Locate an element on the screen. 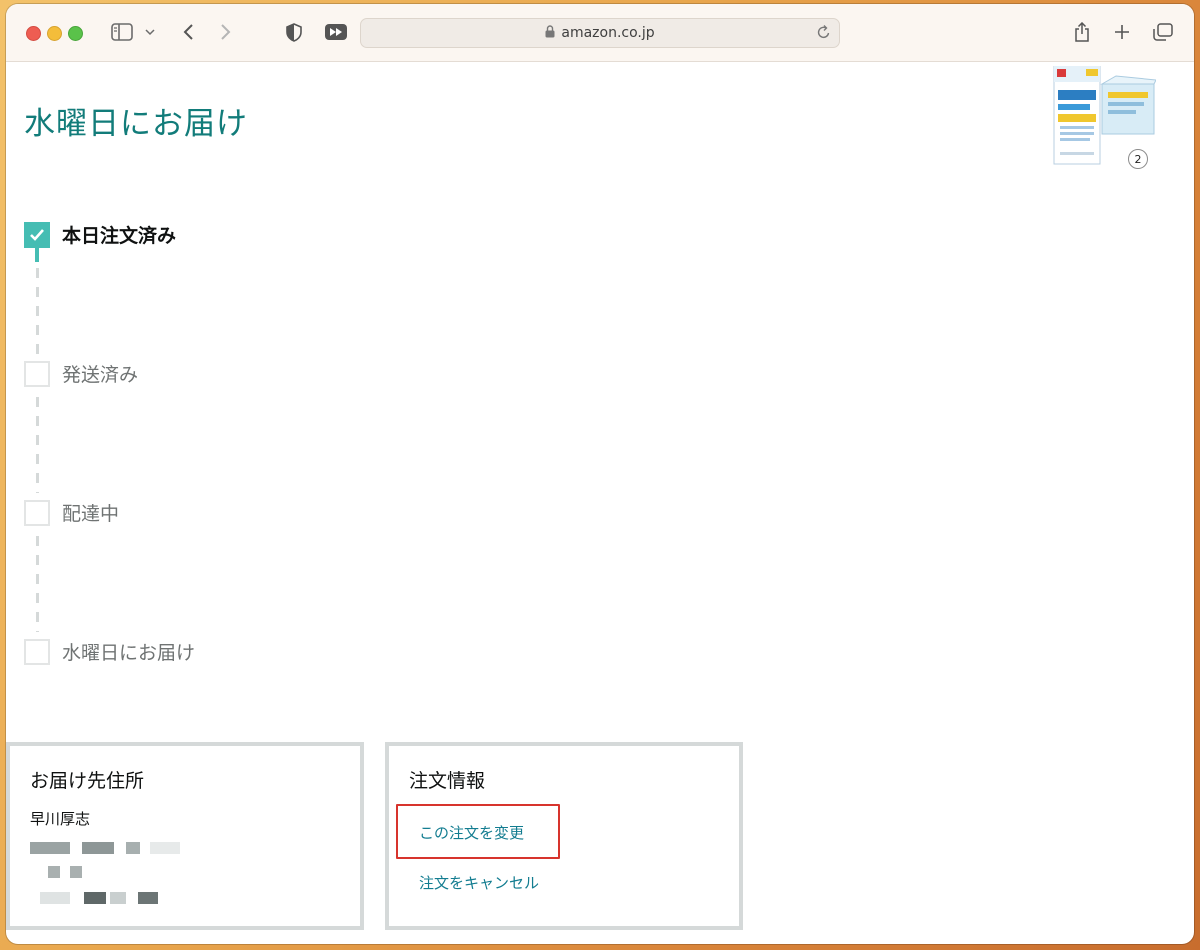 This screenshot has width=1200, height=950. chevron-down-icon is located at coordinates (150, 32).